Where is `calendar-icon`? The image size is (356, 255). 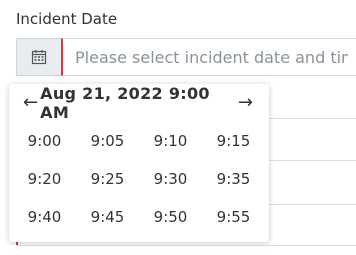 calendar-icon is located at coordinates (39, 57).